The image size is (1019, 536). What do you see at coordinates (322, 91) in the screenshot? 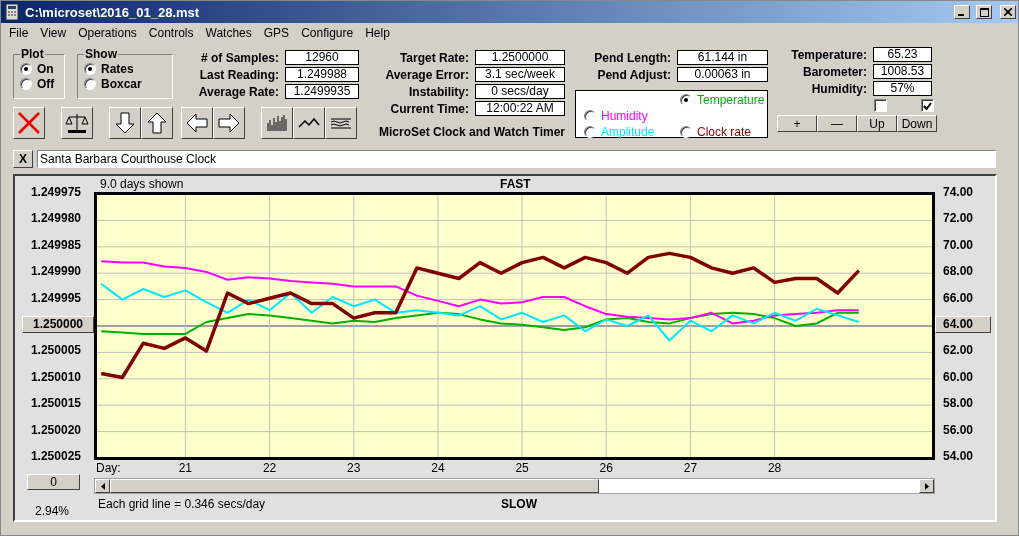
I see `value-field: 1.2499935` at bounding box center [322, 91].